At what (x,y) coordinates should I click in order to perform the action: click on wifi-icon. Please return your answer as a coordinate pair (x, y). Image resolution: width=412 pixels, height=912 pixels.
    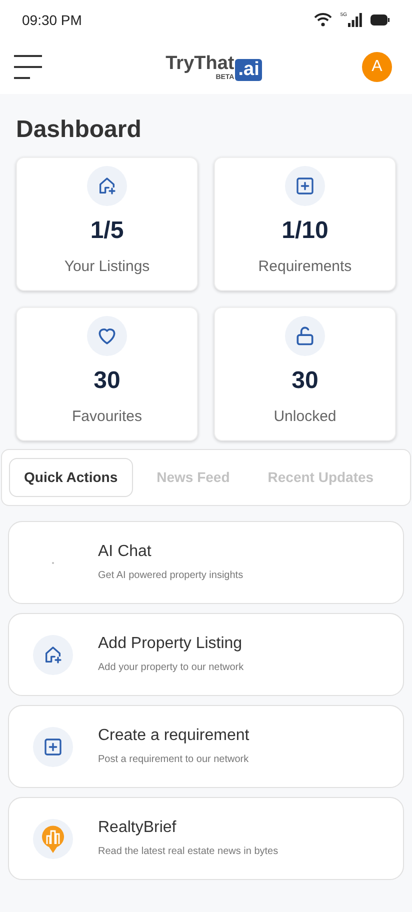
    Looking at the image, I should click on (323, 20).